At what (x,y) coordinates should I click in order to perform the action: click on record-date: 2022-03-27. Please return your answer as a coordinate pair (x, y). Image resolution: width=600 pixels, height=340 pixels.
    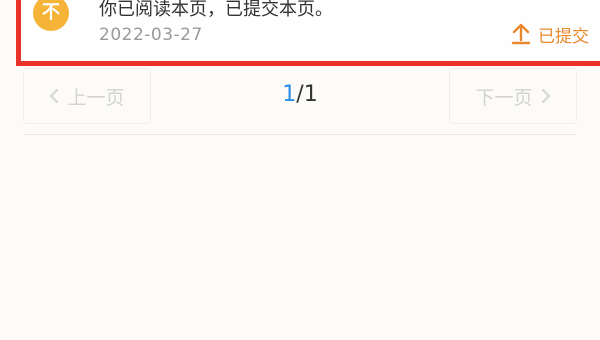
    Looking at the image, I should click on (151, 35).